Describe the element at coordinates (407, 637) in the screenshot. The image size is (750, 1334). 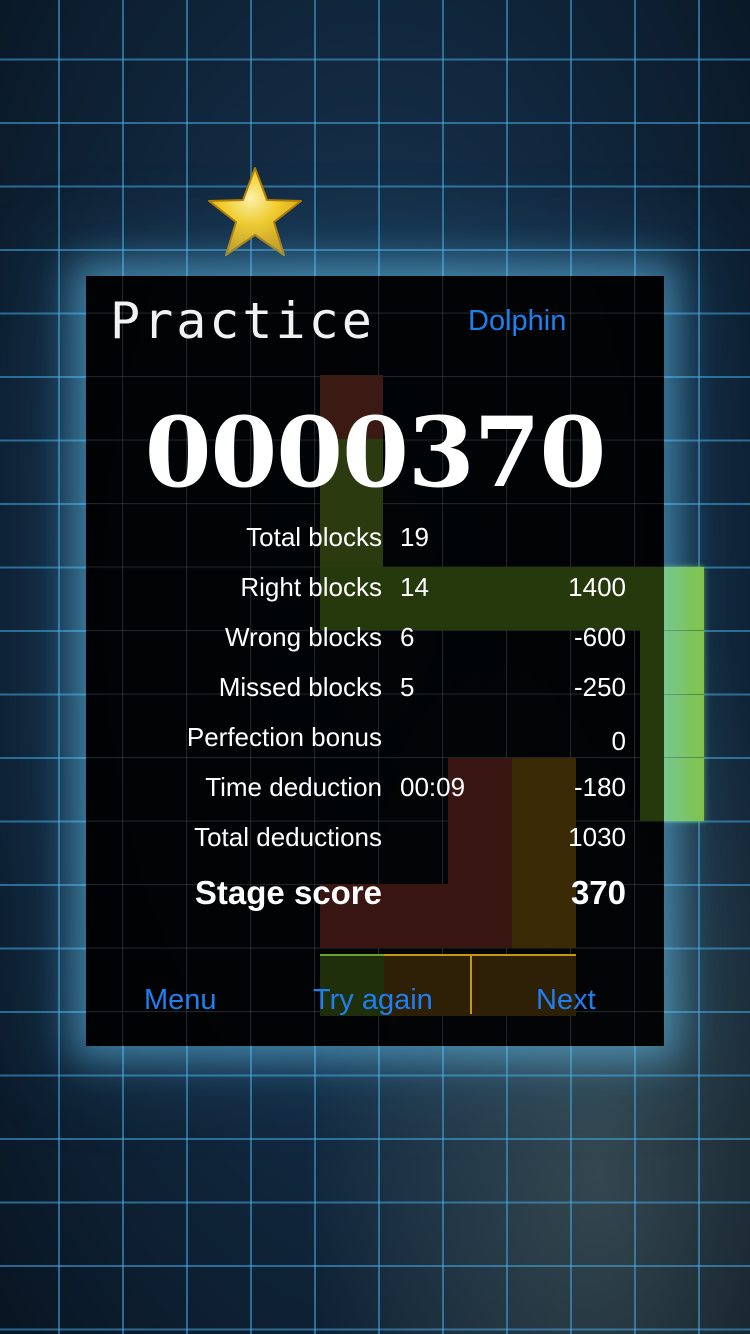
I see `wrong-blocks-count: 6` at that location.